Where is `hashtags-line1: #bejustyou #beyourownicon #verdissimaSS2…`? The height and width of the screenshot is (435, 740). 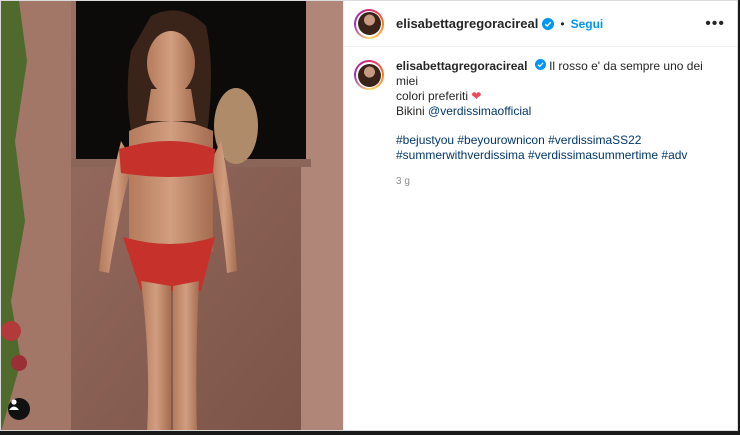
hashtags-line1: #bejustyou #beyourownicon #verdissimaSS2… is located at coordinates (551, 140).